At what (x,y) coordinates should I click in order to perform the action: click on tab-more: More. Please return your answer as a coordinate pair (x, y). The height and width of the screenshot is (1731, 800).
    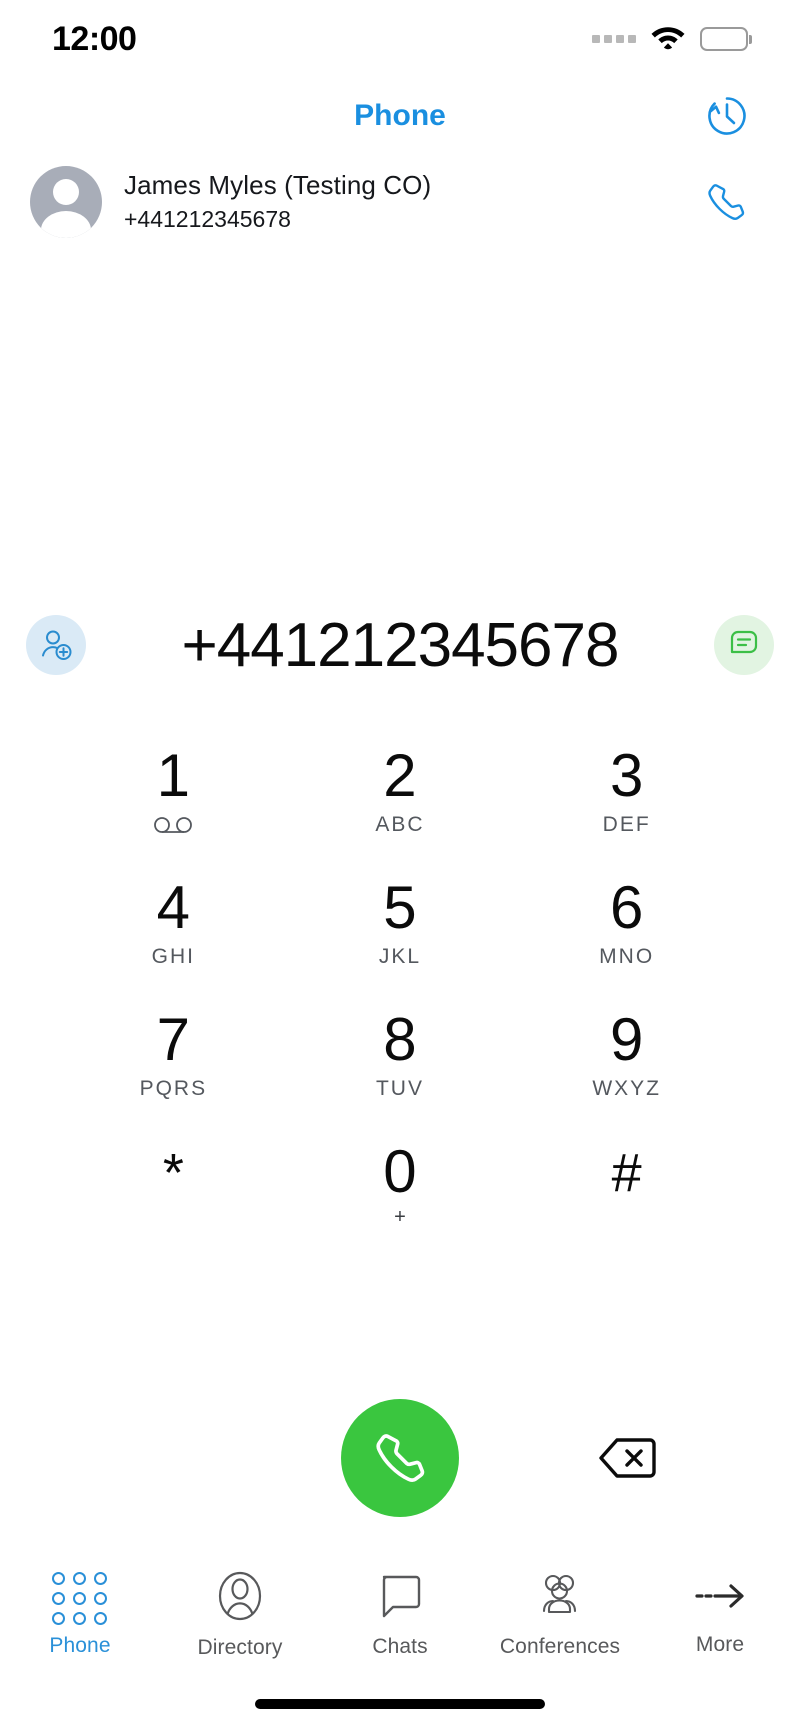
    Looking at the image, I should click on (720, 1615).